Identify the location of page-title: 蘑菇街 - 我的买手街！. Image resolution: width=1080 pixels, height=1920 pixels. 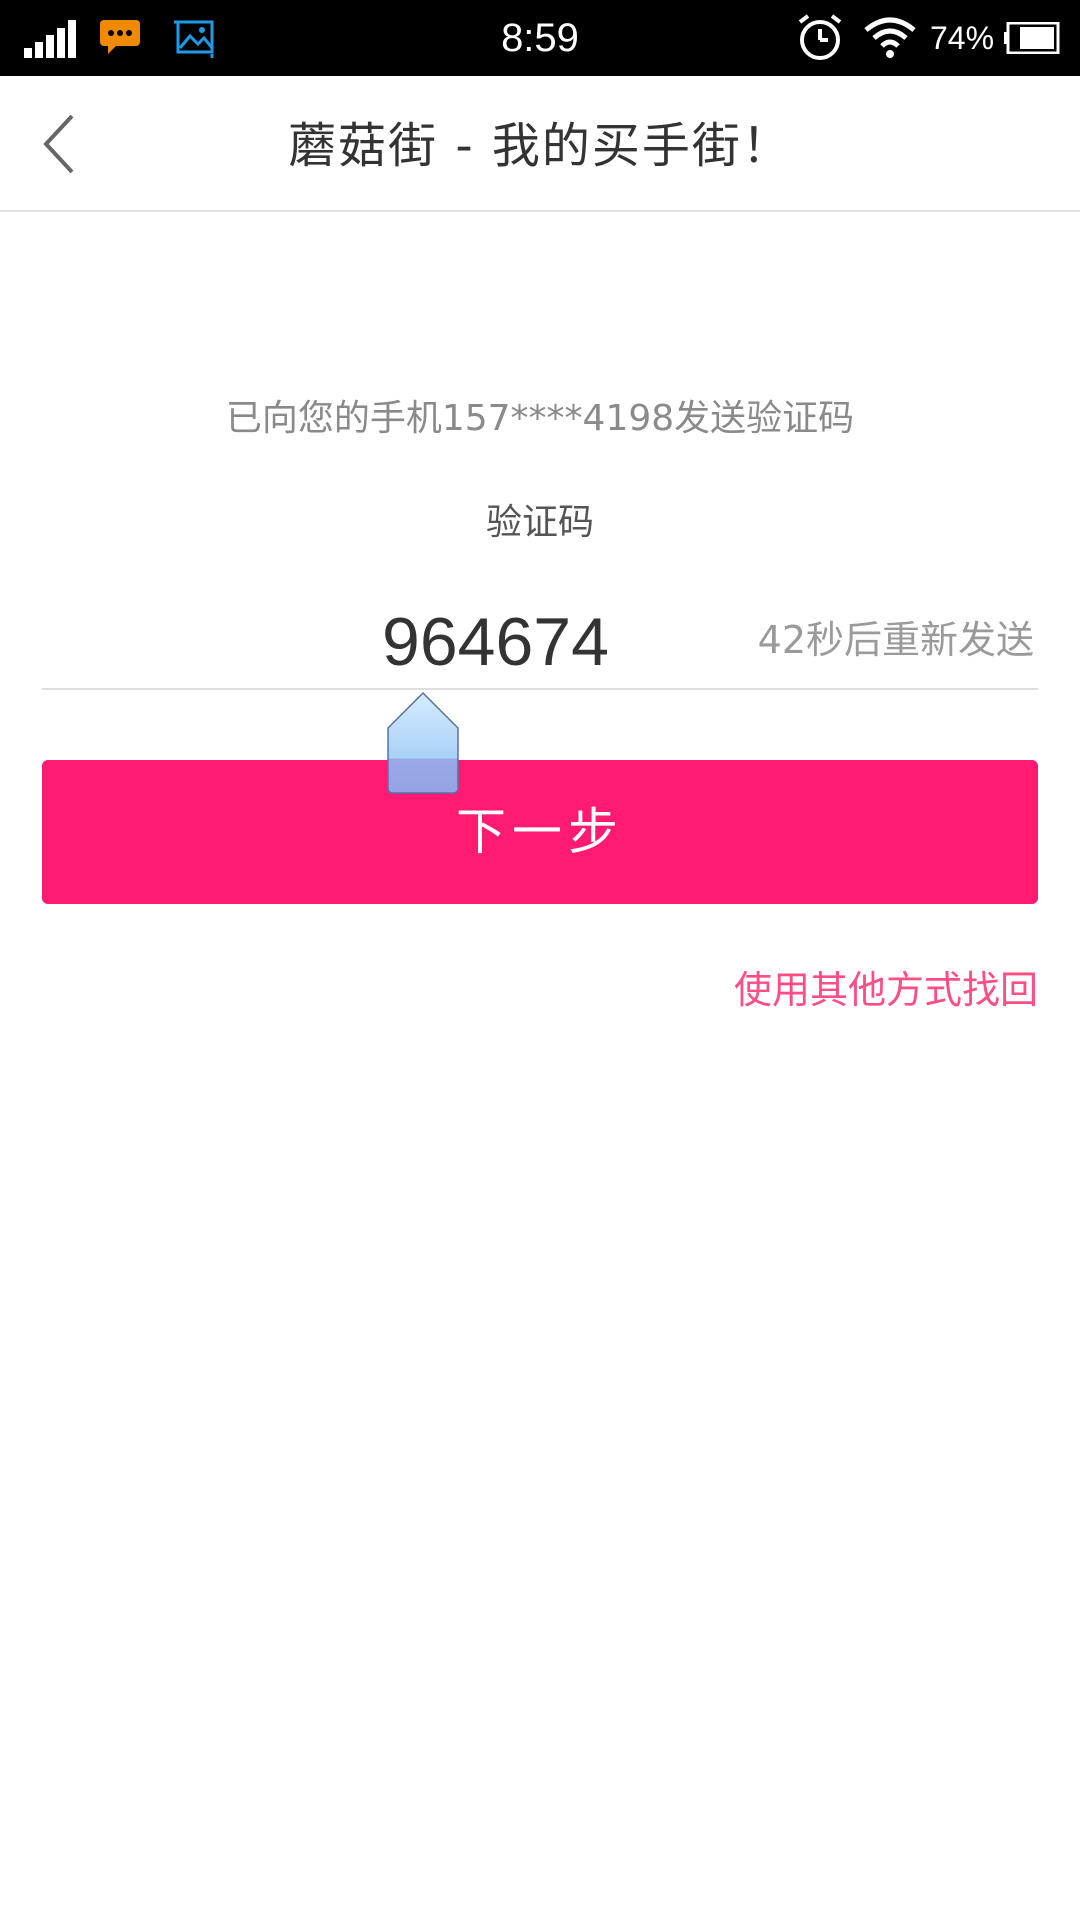
(540, 146).